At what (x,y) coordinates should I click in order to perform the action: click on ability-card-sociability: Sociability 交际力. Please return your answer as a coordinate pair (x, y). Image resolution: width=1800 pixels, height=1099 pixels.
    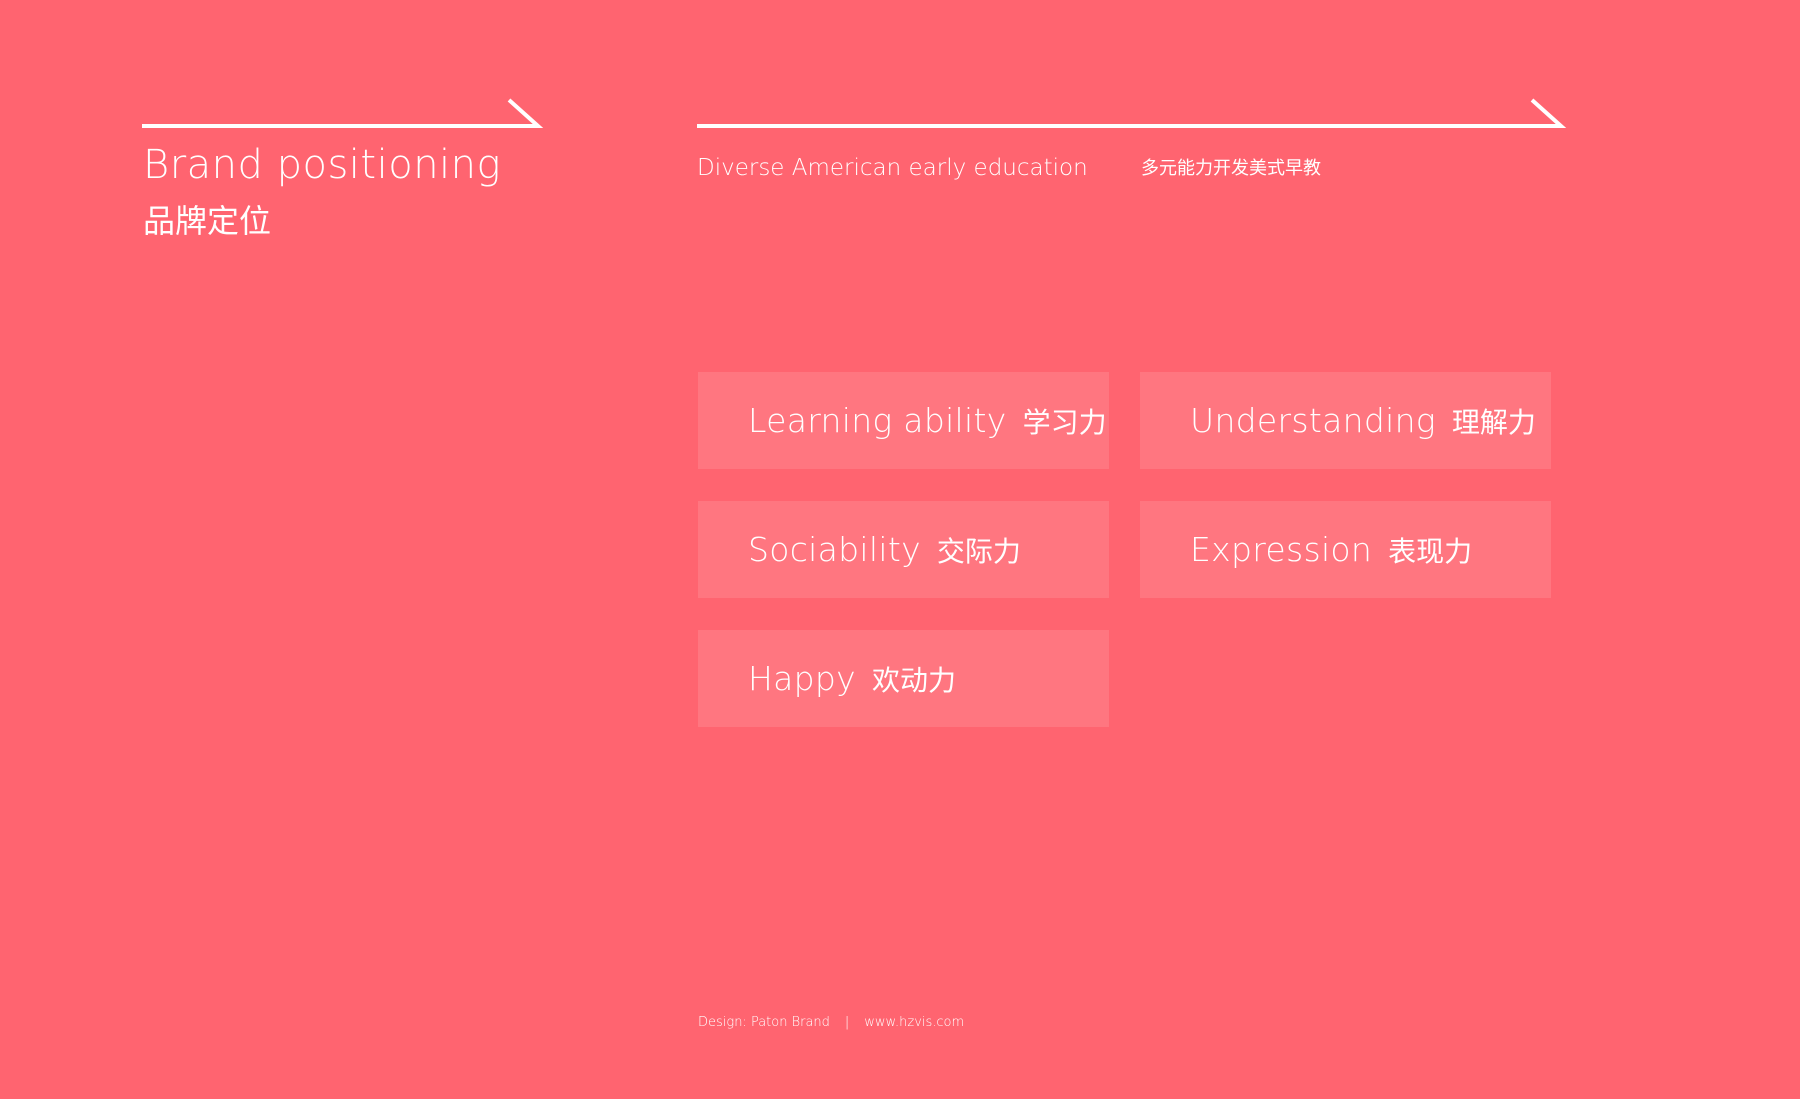
    Looking at the image, I should click on (903, 549).